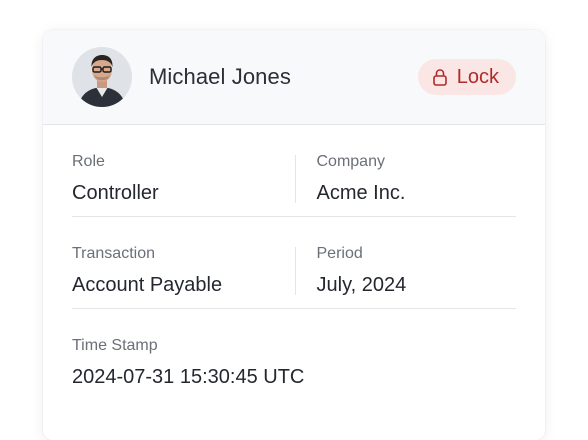 The image size is (588, 440). I want to click on transaction-value: Account Payable, so click(147, 285).